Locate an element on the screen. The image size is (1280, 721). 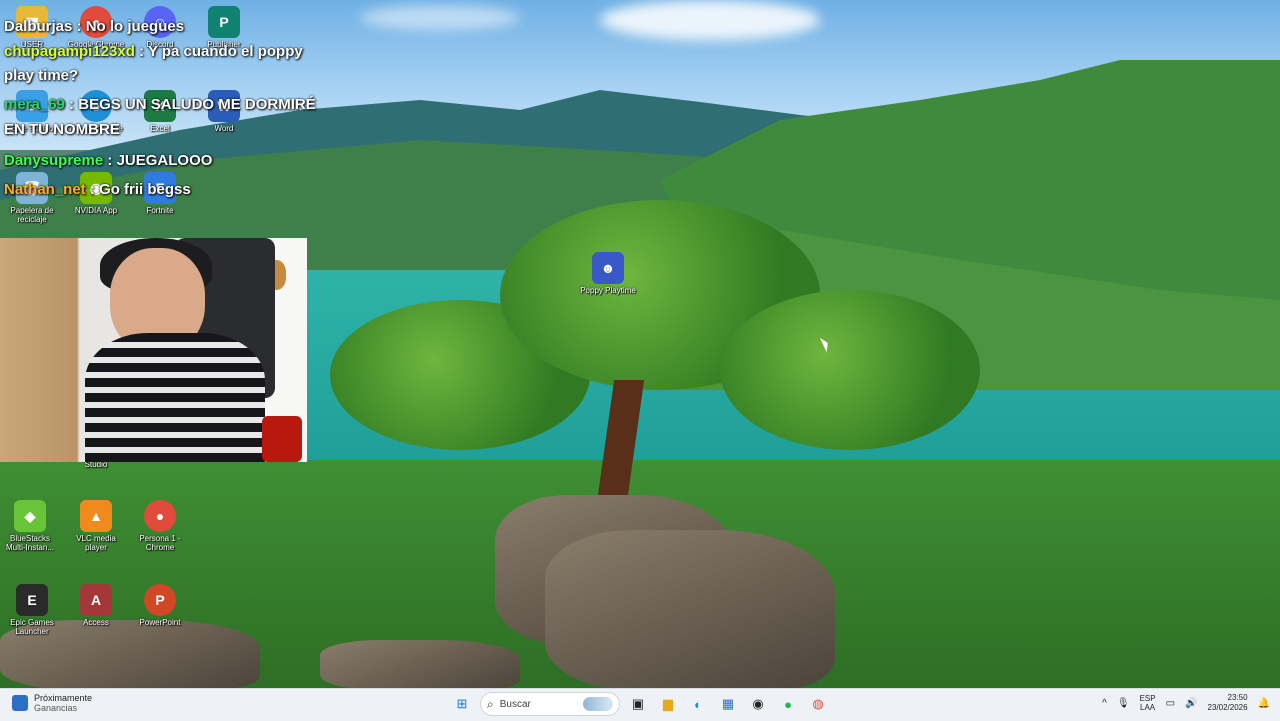
chat-username: Nathan_net is located at coordinates (45, 189).